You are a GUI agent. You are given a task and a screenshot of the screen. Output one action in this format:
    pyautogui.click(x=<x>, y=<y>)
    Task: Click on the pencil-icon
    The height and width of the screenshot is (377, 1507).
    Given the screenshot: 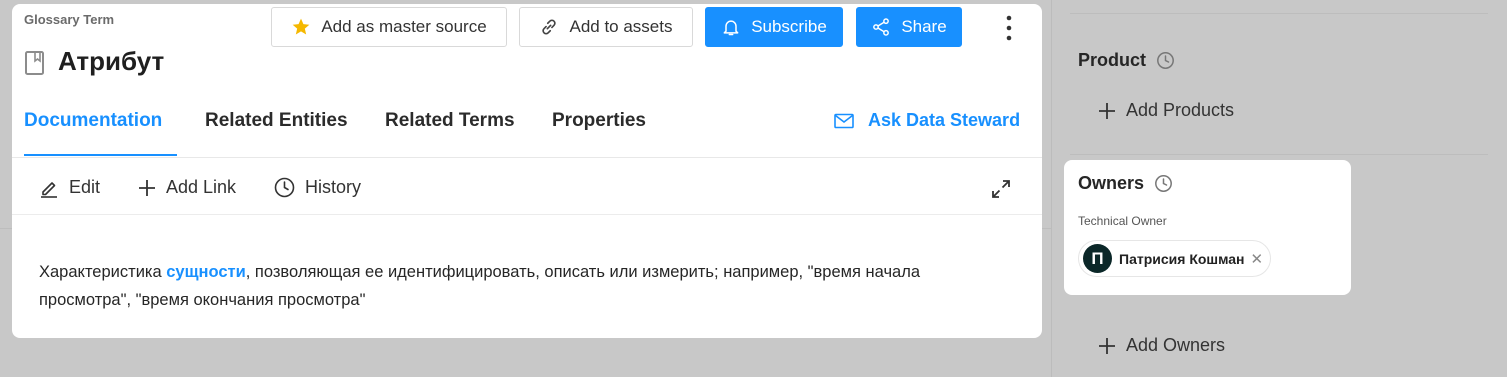 What is the action you would take?
    pyautogui.click(x=49, y=189)
    